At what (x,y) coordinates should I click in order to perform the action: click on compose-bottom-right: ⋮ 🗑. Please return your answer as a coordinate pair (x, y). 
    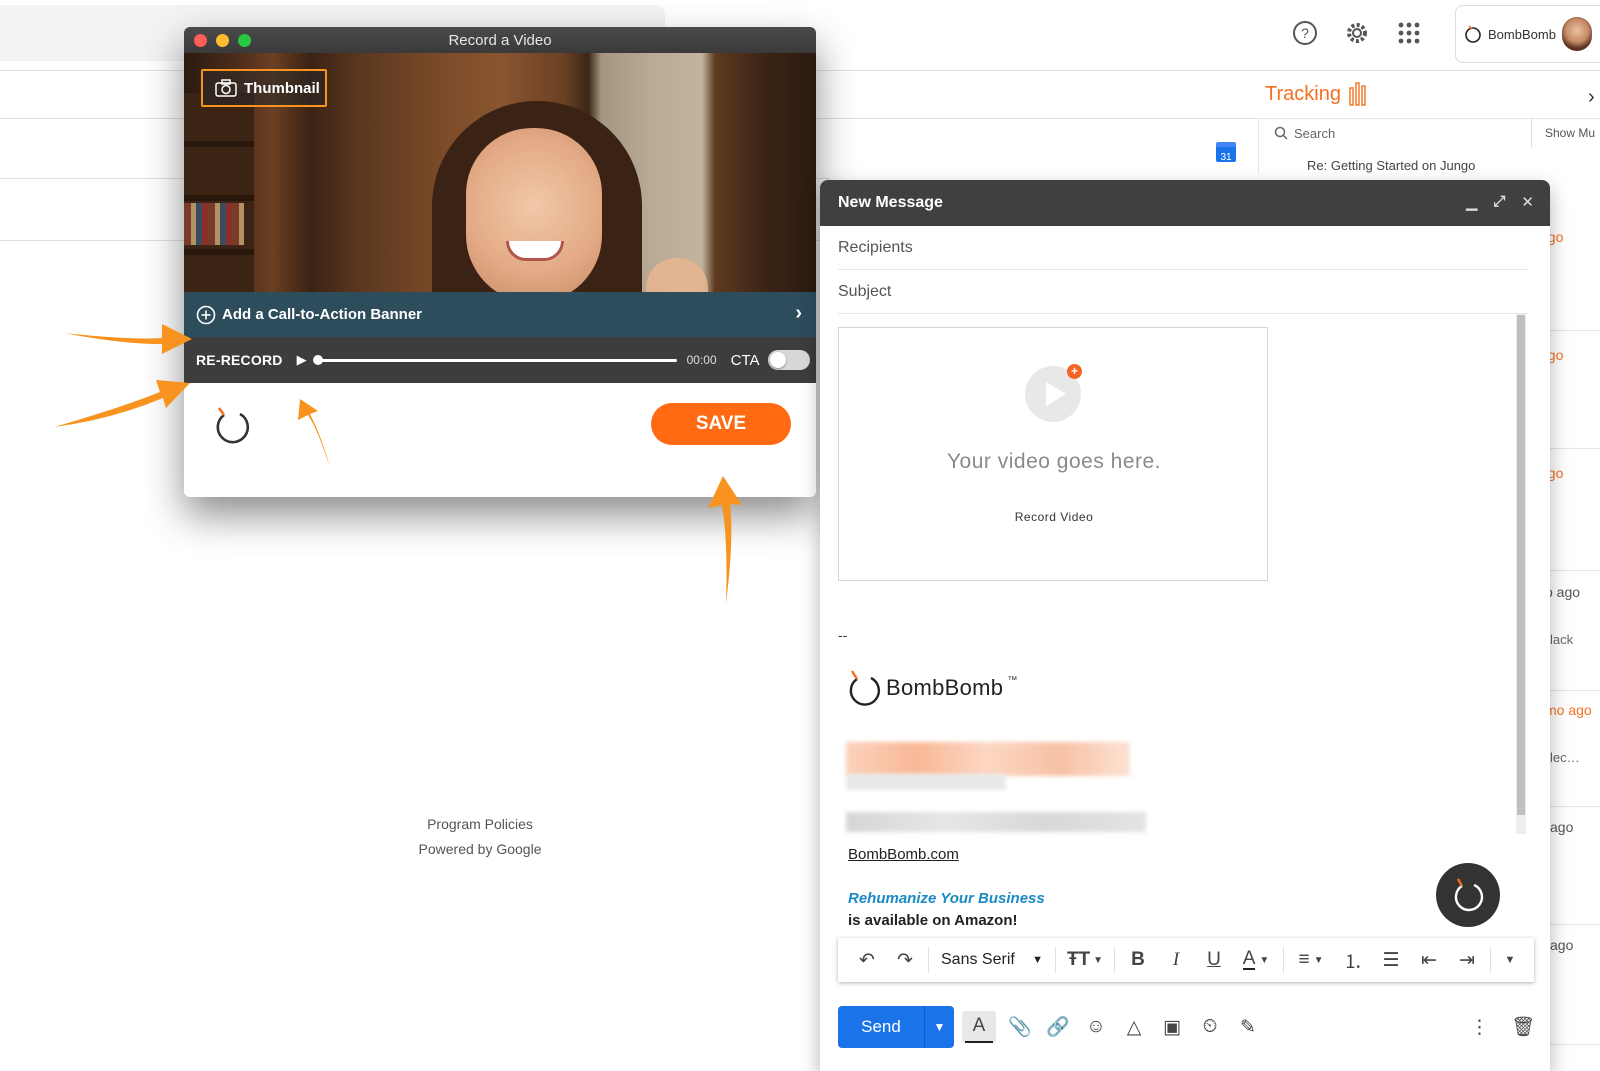
    Looking at the image, I should click on (1502, 1027).